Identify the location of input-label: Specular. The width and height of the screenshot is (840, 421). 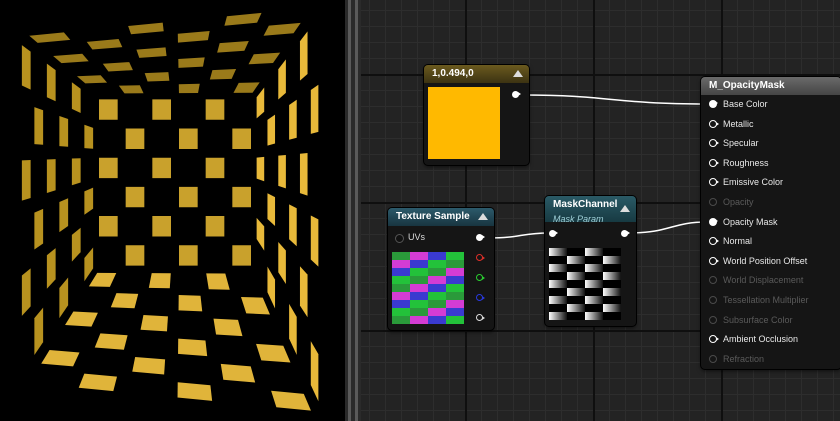
(741, 143).